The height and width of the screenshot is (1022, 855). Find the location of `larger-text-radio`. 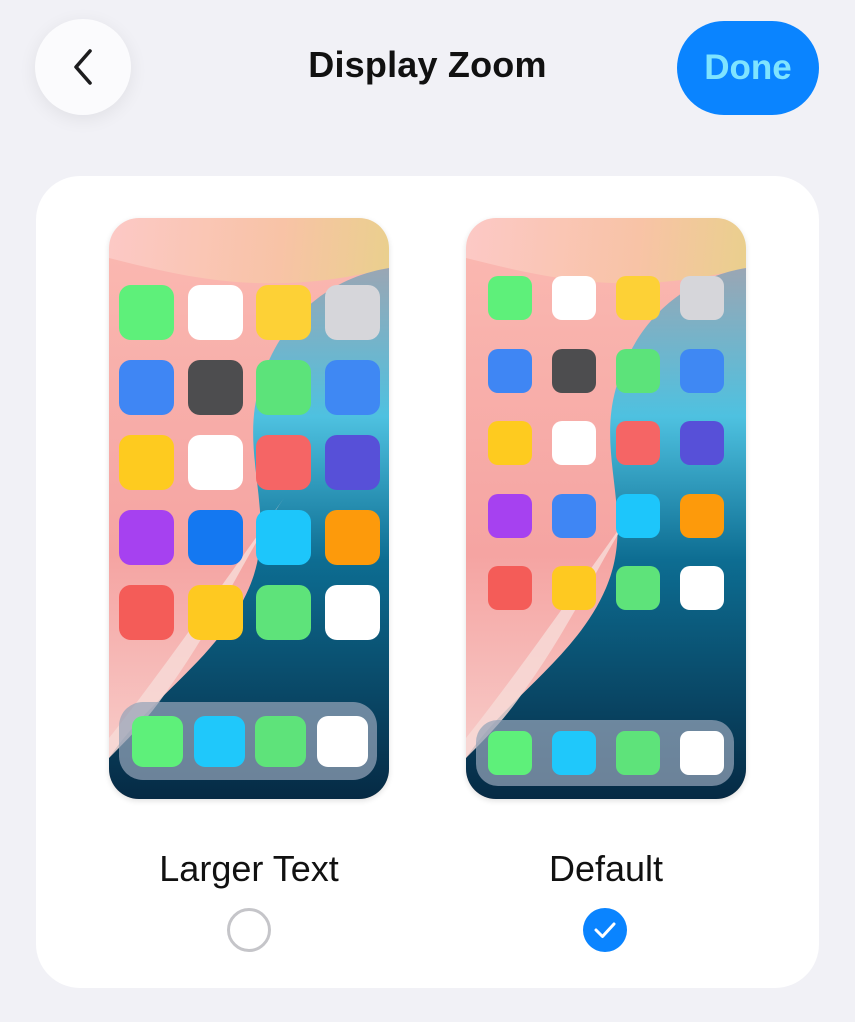

larger-text-radio is located at coordinates (249, 930).